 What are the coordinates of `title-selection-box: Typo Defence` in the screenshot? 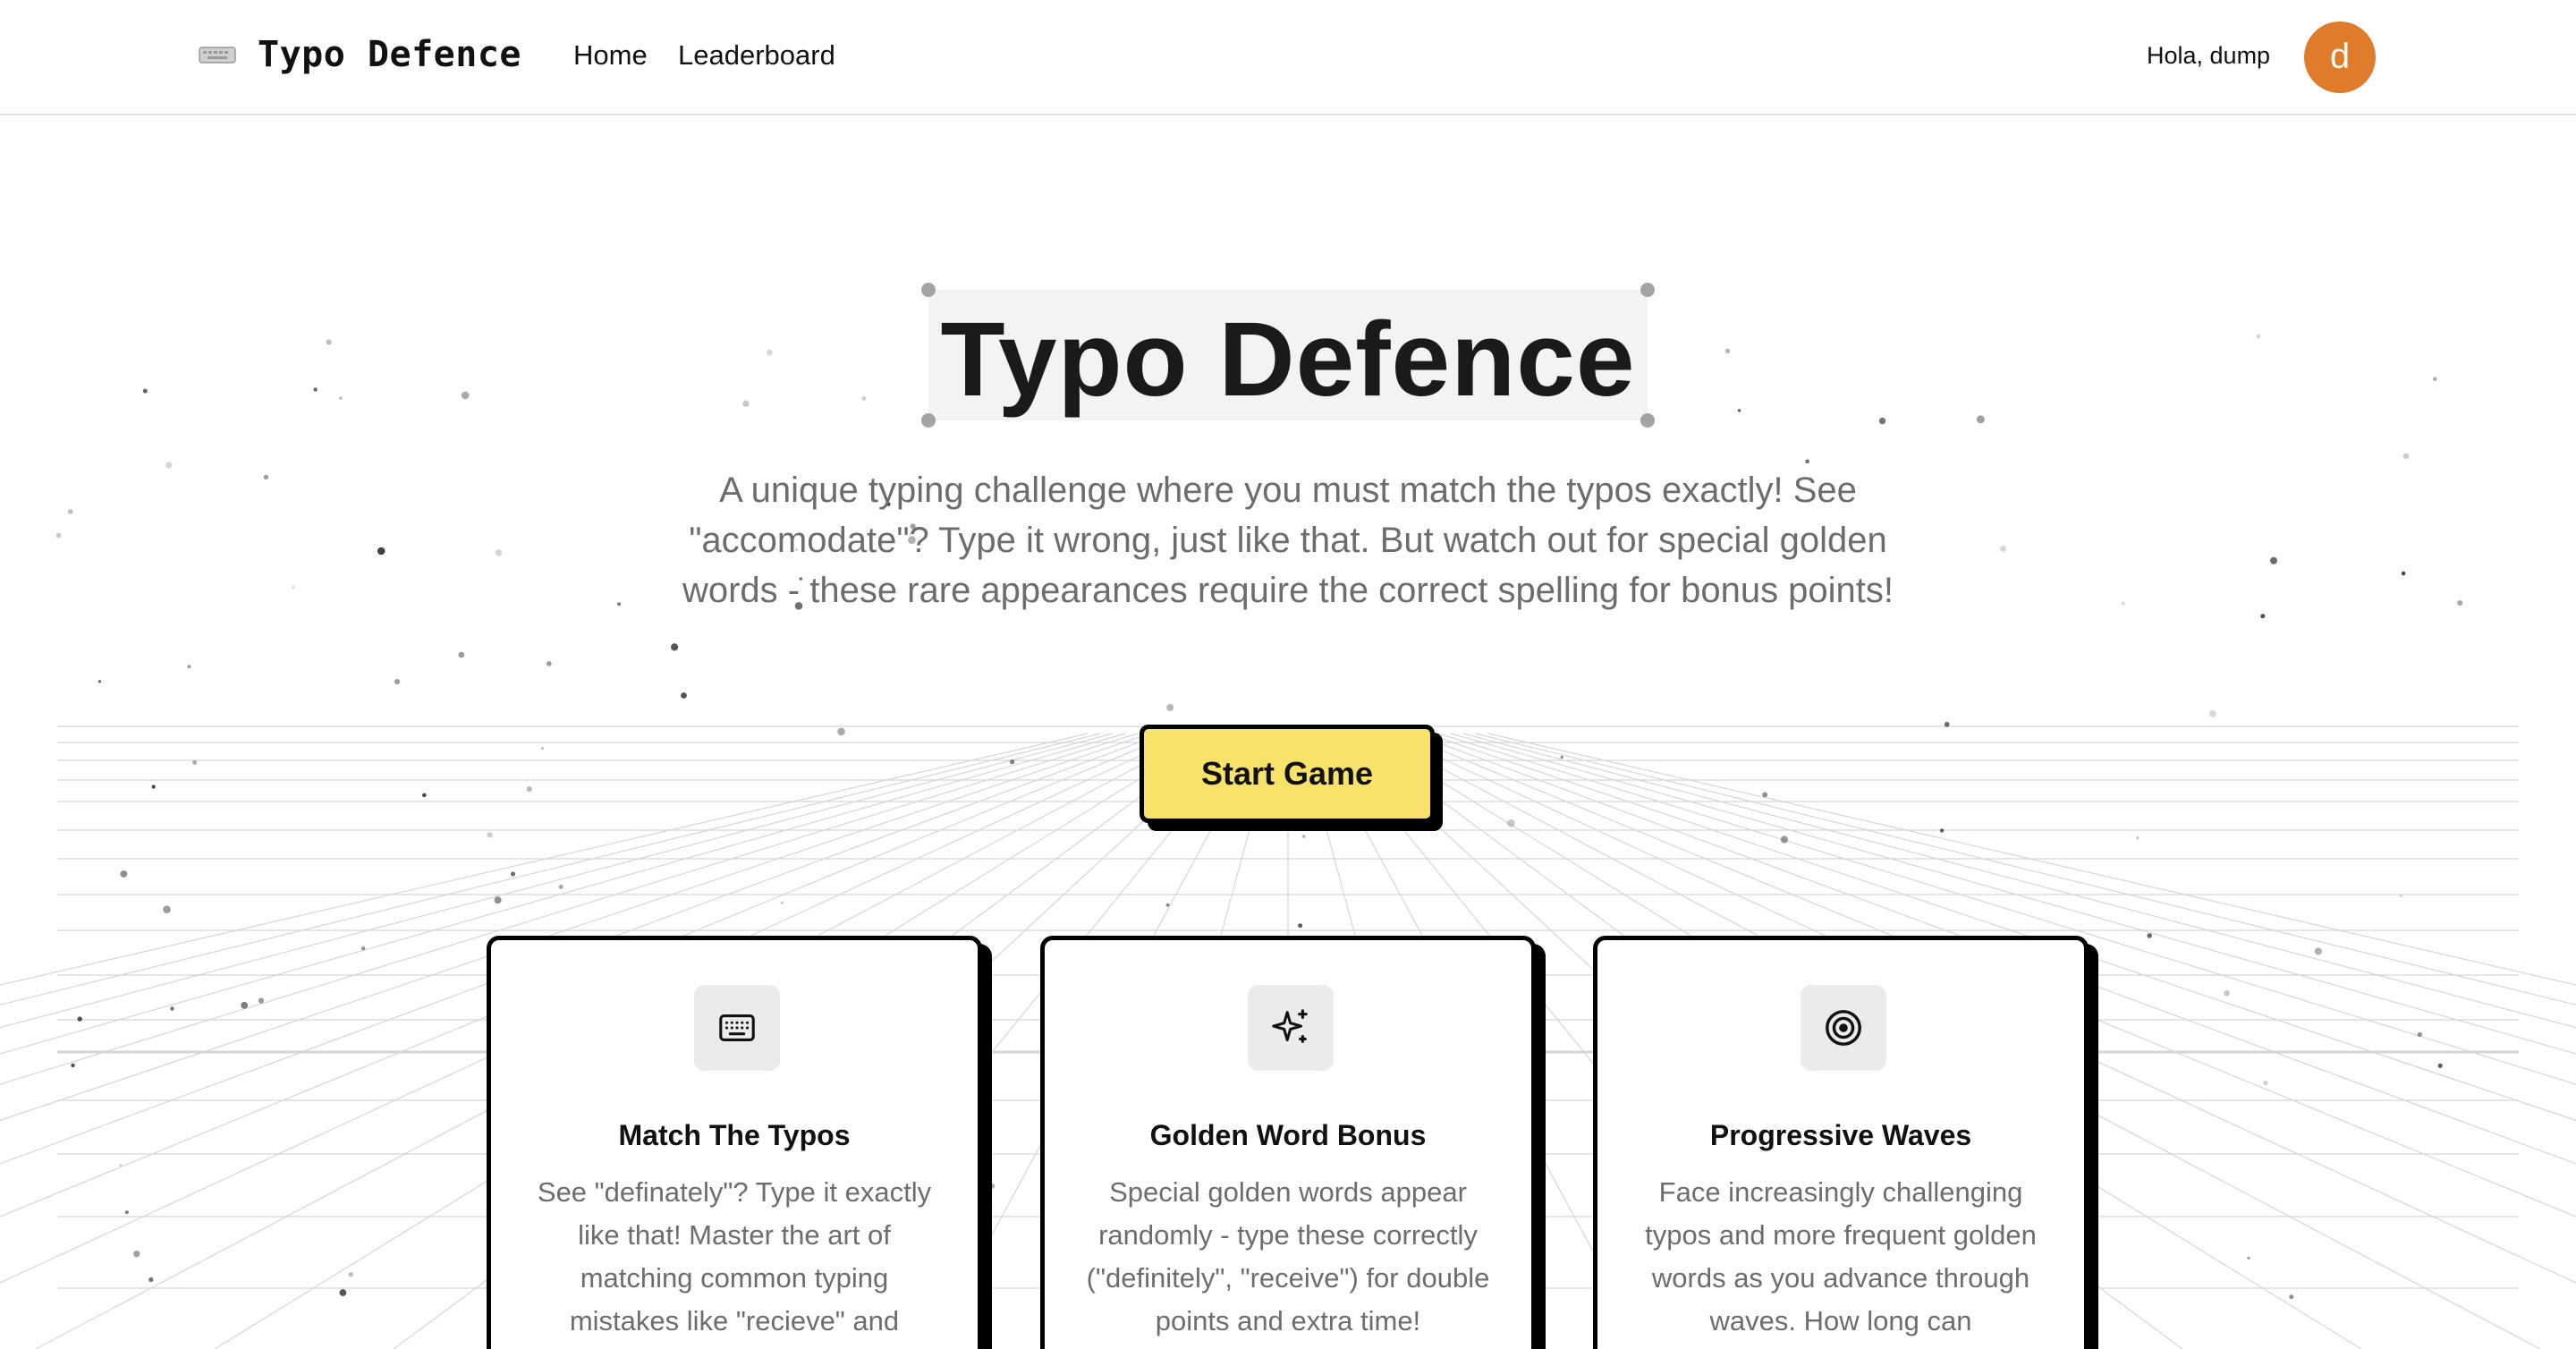 It's located at (1288, 355).